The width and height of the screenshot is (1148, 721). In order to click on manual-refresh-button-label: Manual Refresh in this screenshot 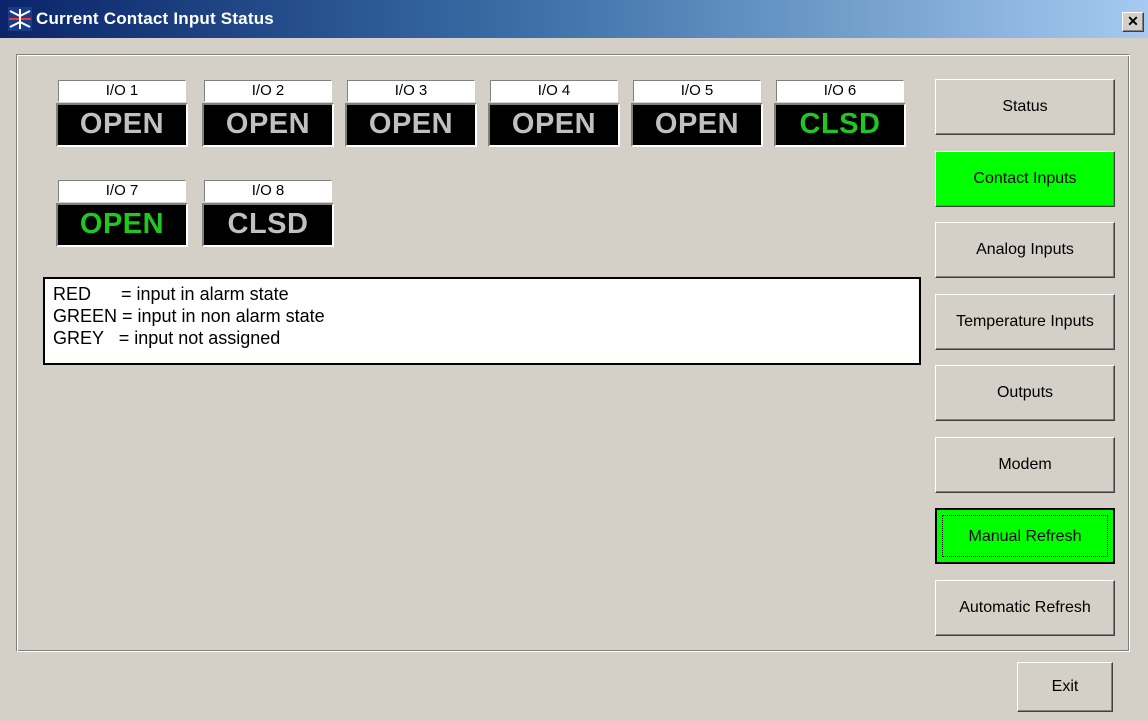, I will do `click(1025, 536)`.